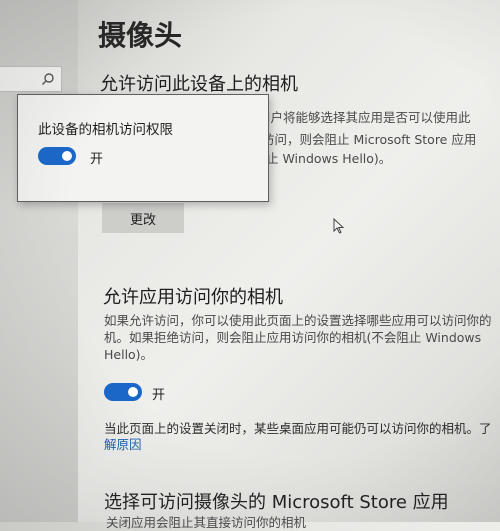 The image size is (500, 531). Describe the element at coordinates (364, 117) in the screenshot. I see `device-access-text-line: 用户将能够选择其应用是否可以使用此` at that location.